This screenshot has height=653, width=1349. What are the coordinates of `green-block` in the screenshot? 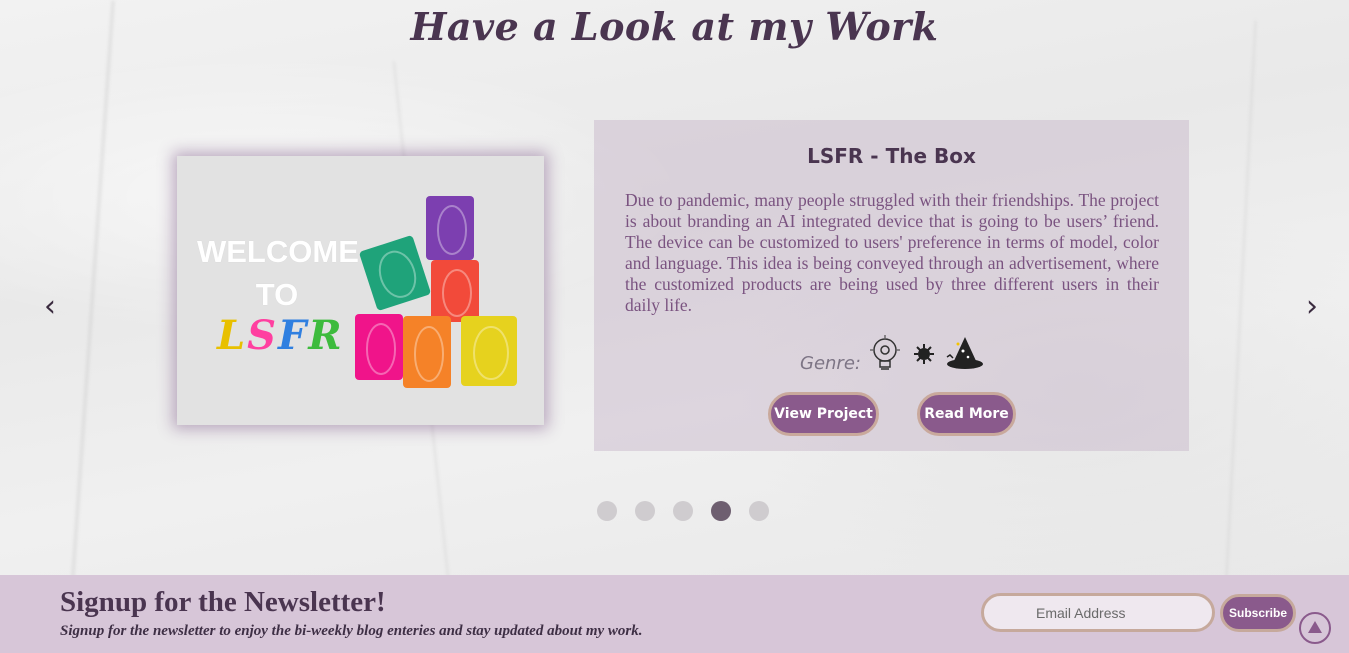 It's located at (395, 273).